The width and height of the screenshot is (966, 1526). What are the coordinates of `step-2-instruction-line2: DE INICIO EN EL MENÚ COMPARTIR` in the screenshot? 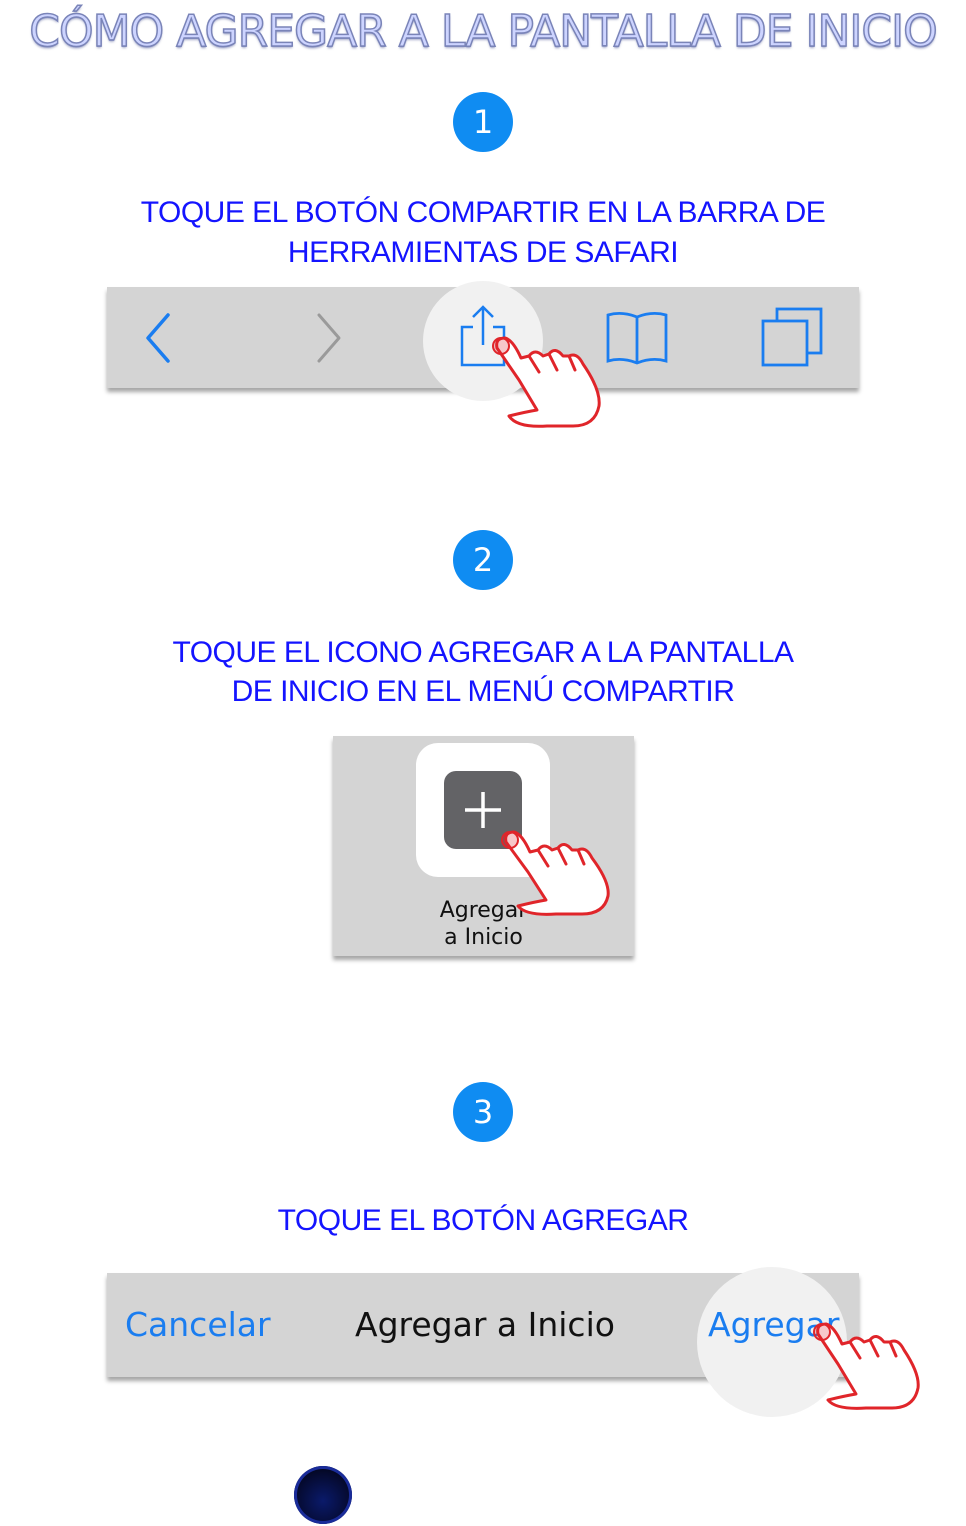 It's located at (483, 691).